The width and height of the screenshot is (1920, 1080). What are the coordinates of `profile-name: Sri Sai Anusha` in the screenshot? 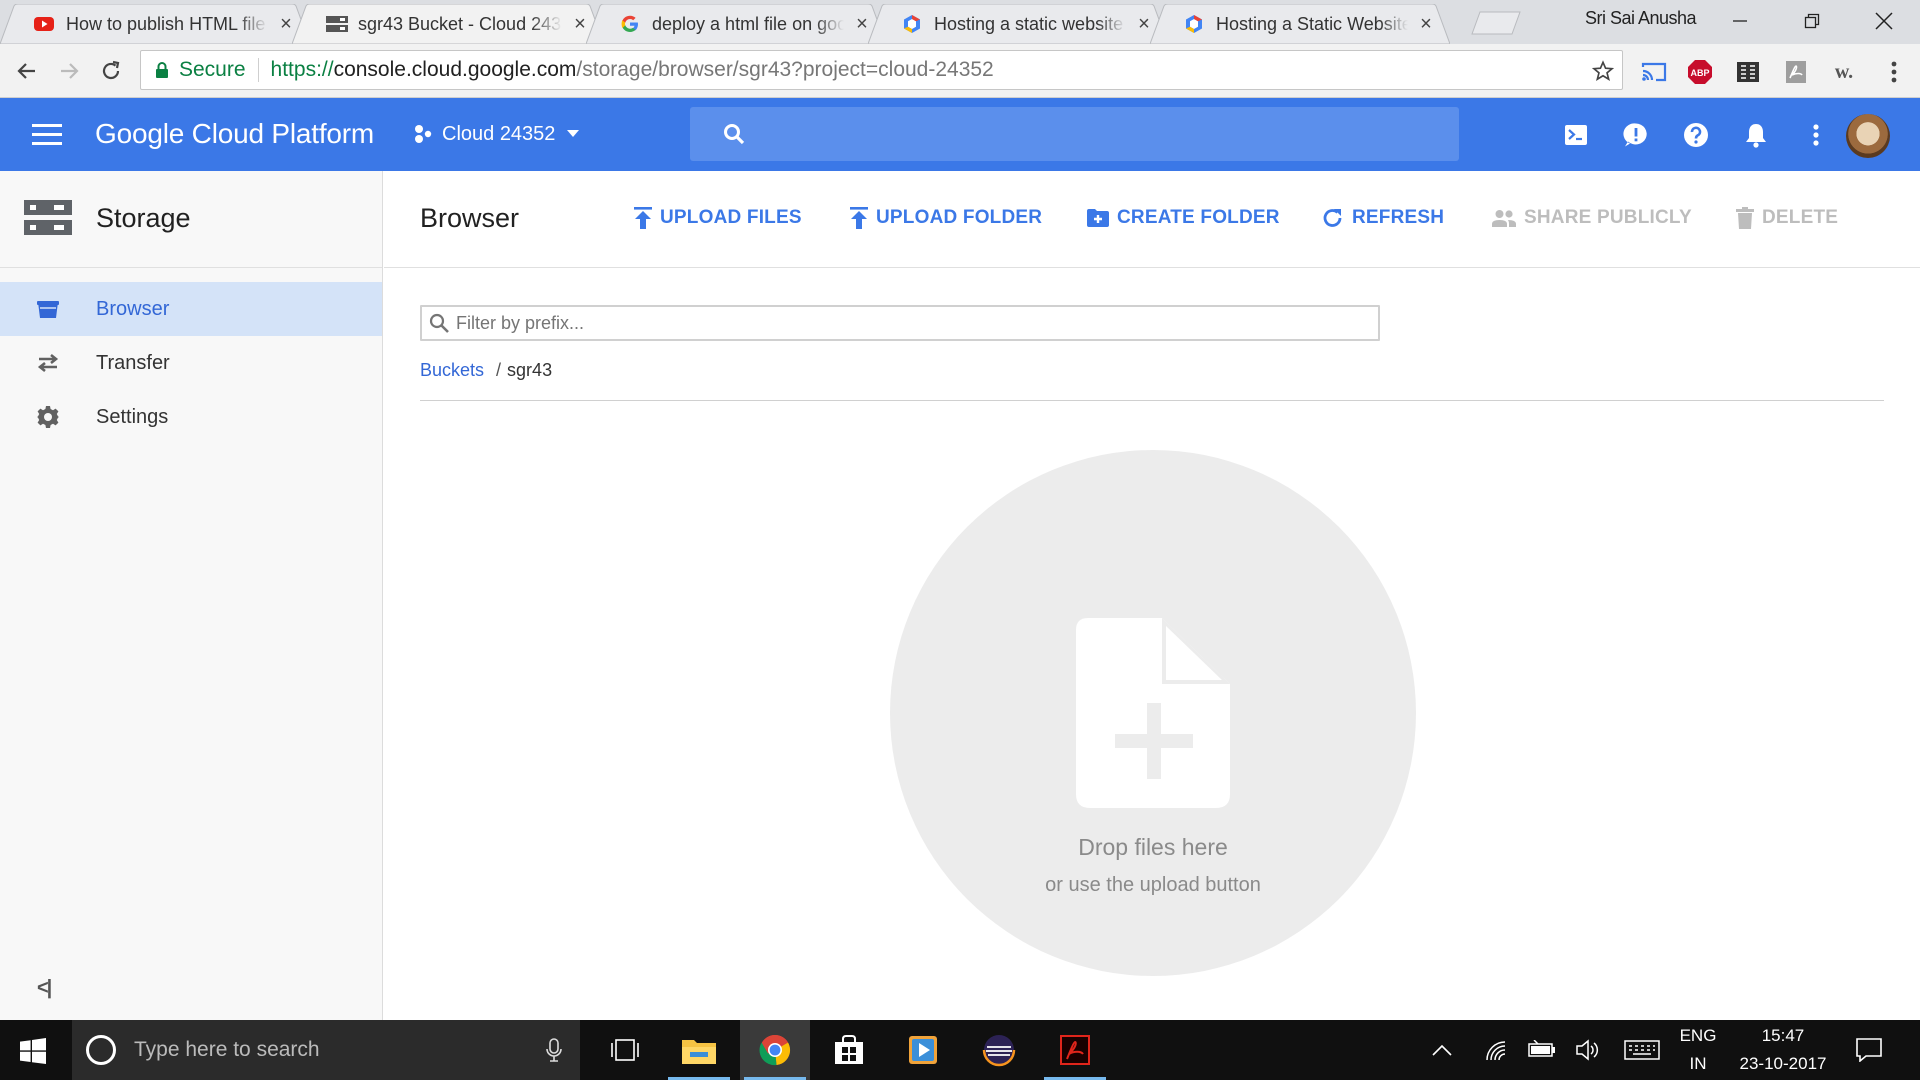 It's located at (1641, 18).